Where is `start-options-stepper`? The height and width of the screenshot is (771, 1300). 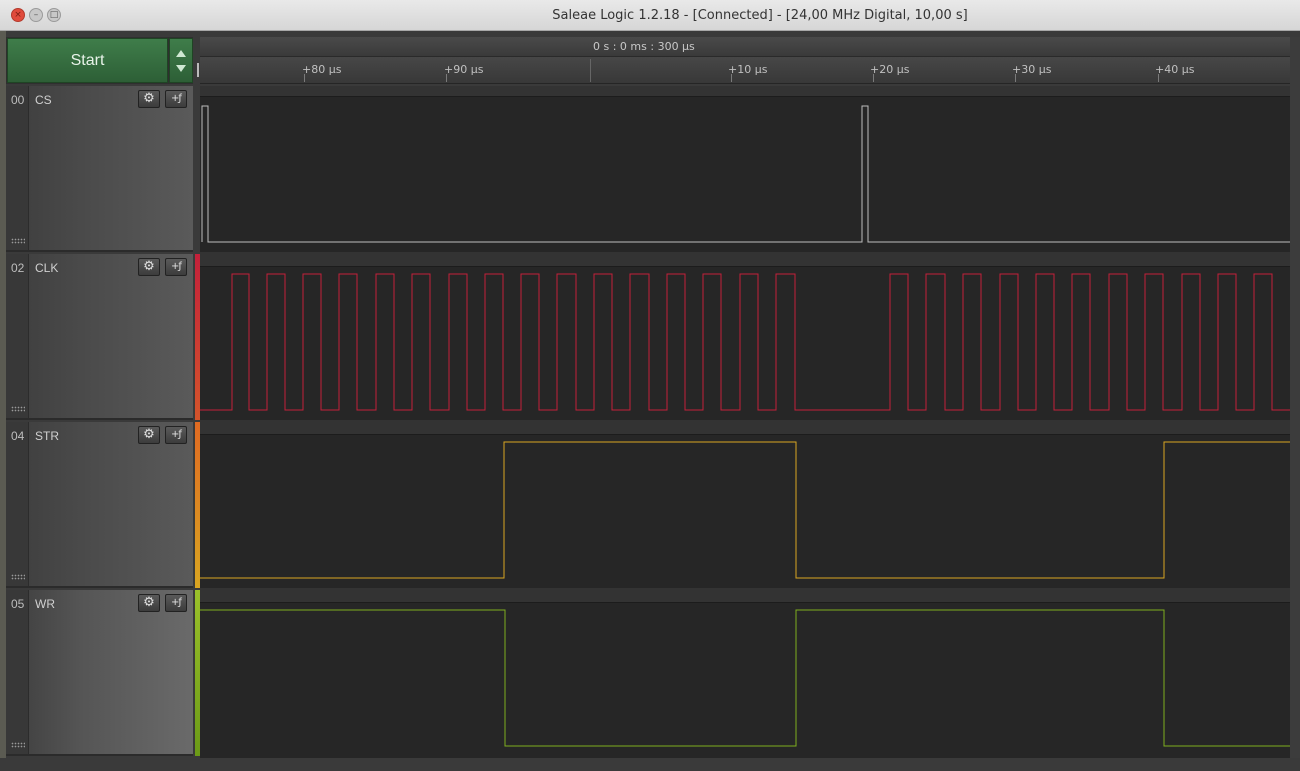 start-options-stepper is located at coordinates (181, 60).